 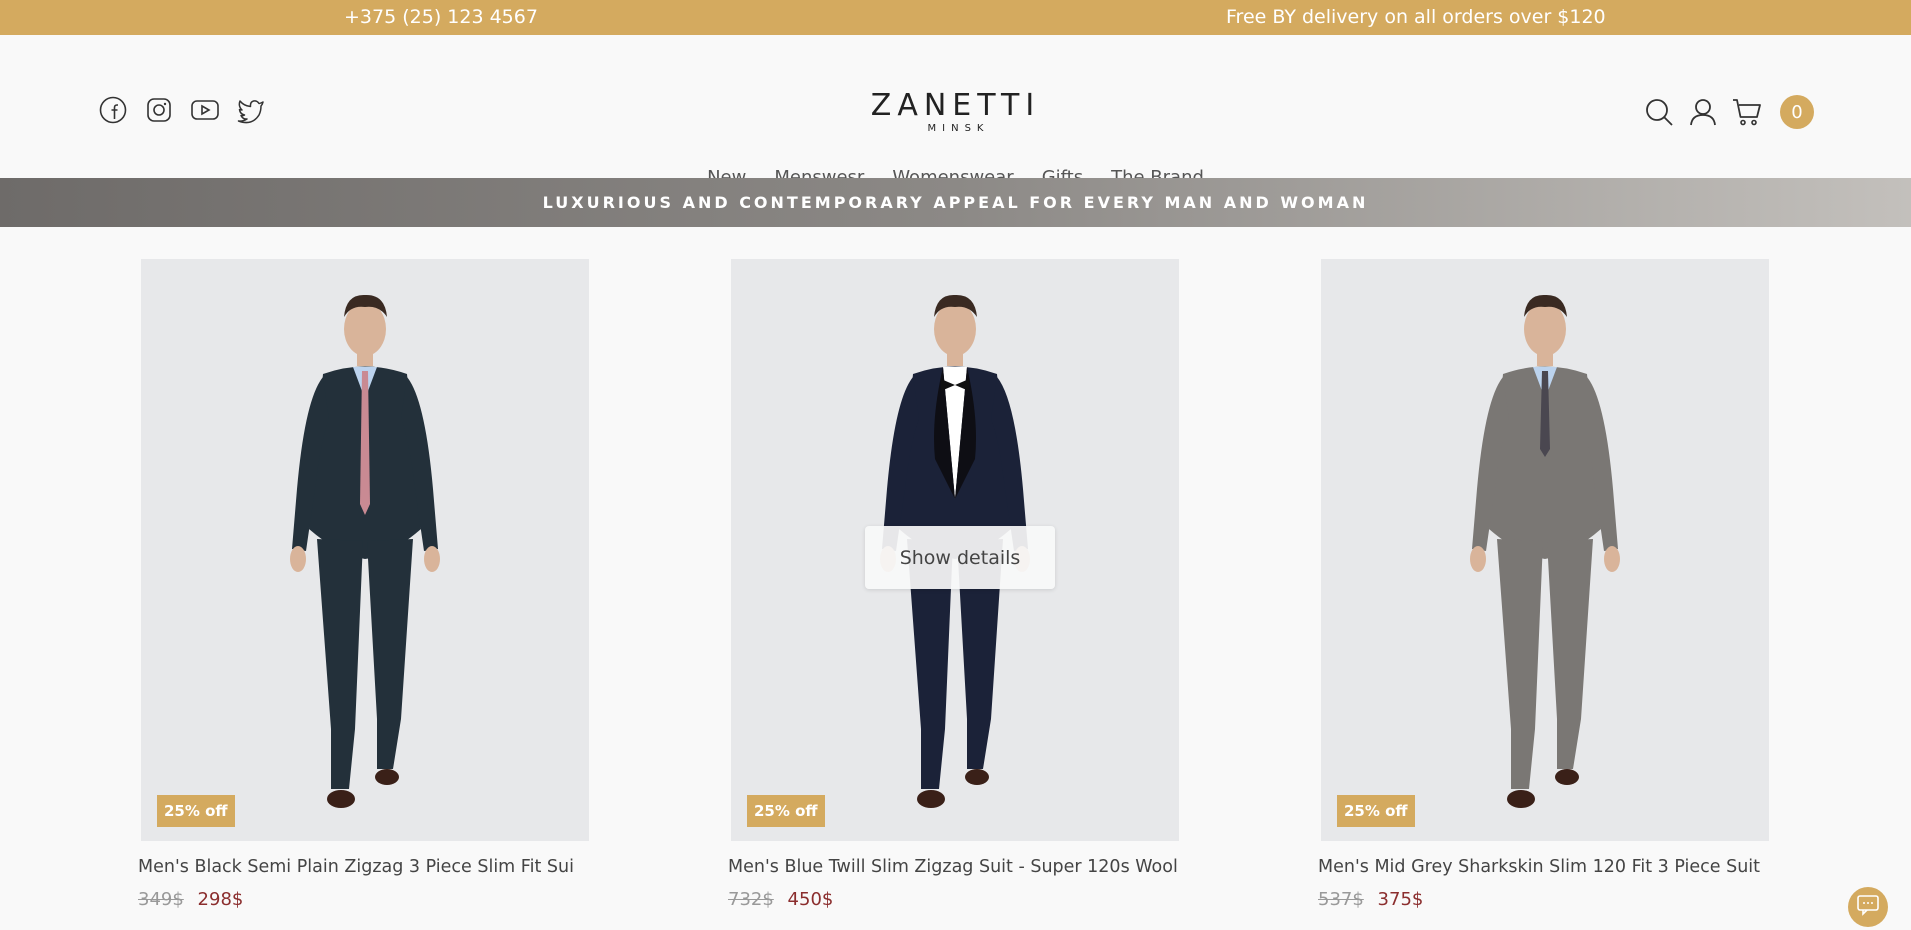 I want to click on cart-icon, so click(x=1747, y=112).